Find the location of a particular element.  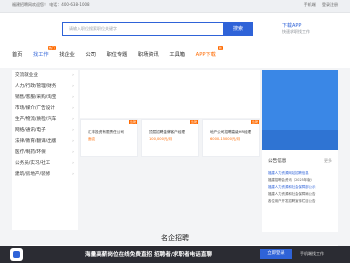

nav-job-topics: 职位专题 is located at coordinates (117, 54).